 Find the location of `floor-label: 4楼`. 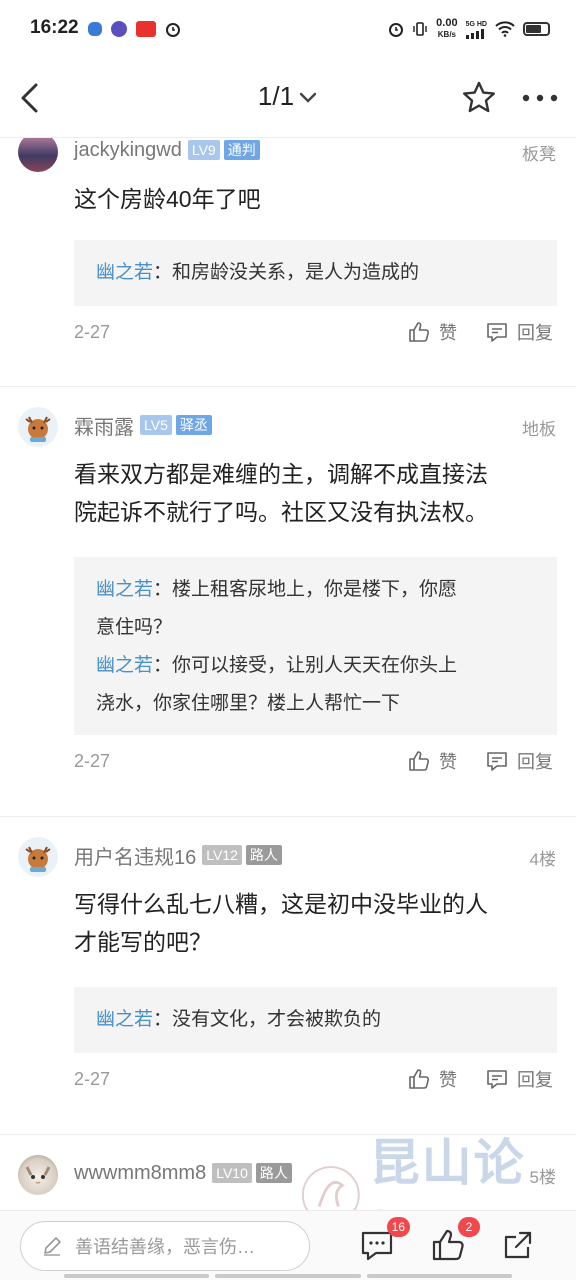

floor-label: 4楼 is located at coordinates (542, 859).